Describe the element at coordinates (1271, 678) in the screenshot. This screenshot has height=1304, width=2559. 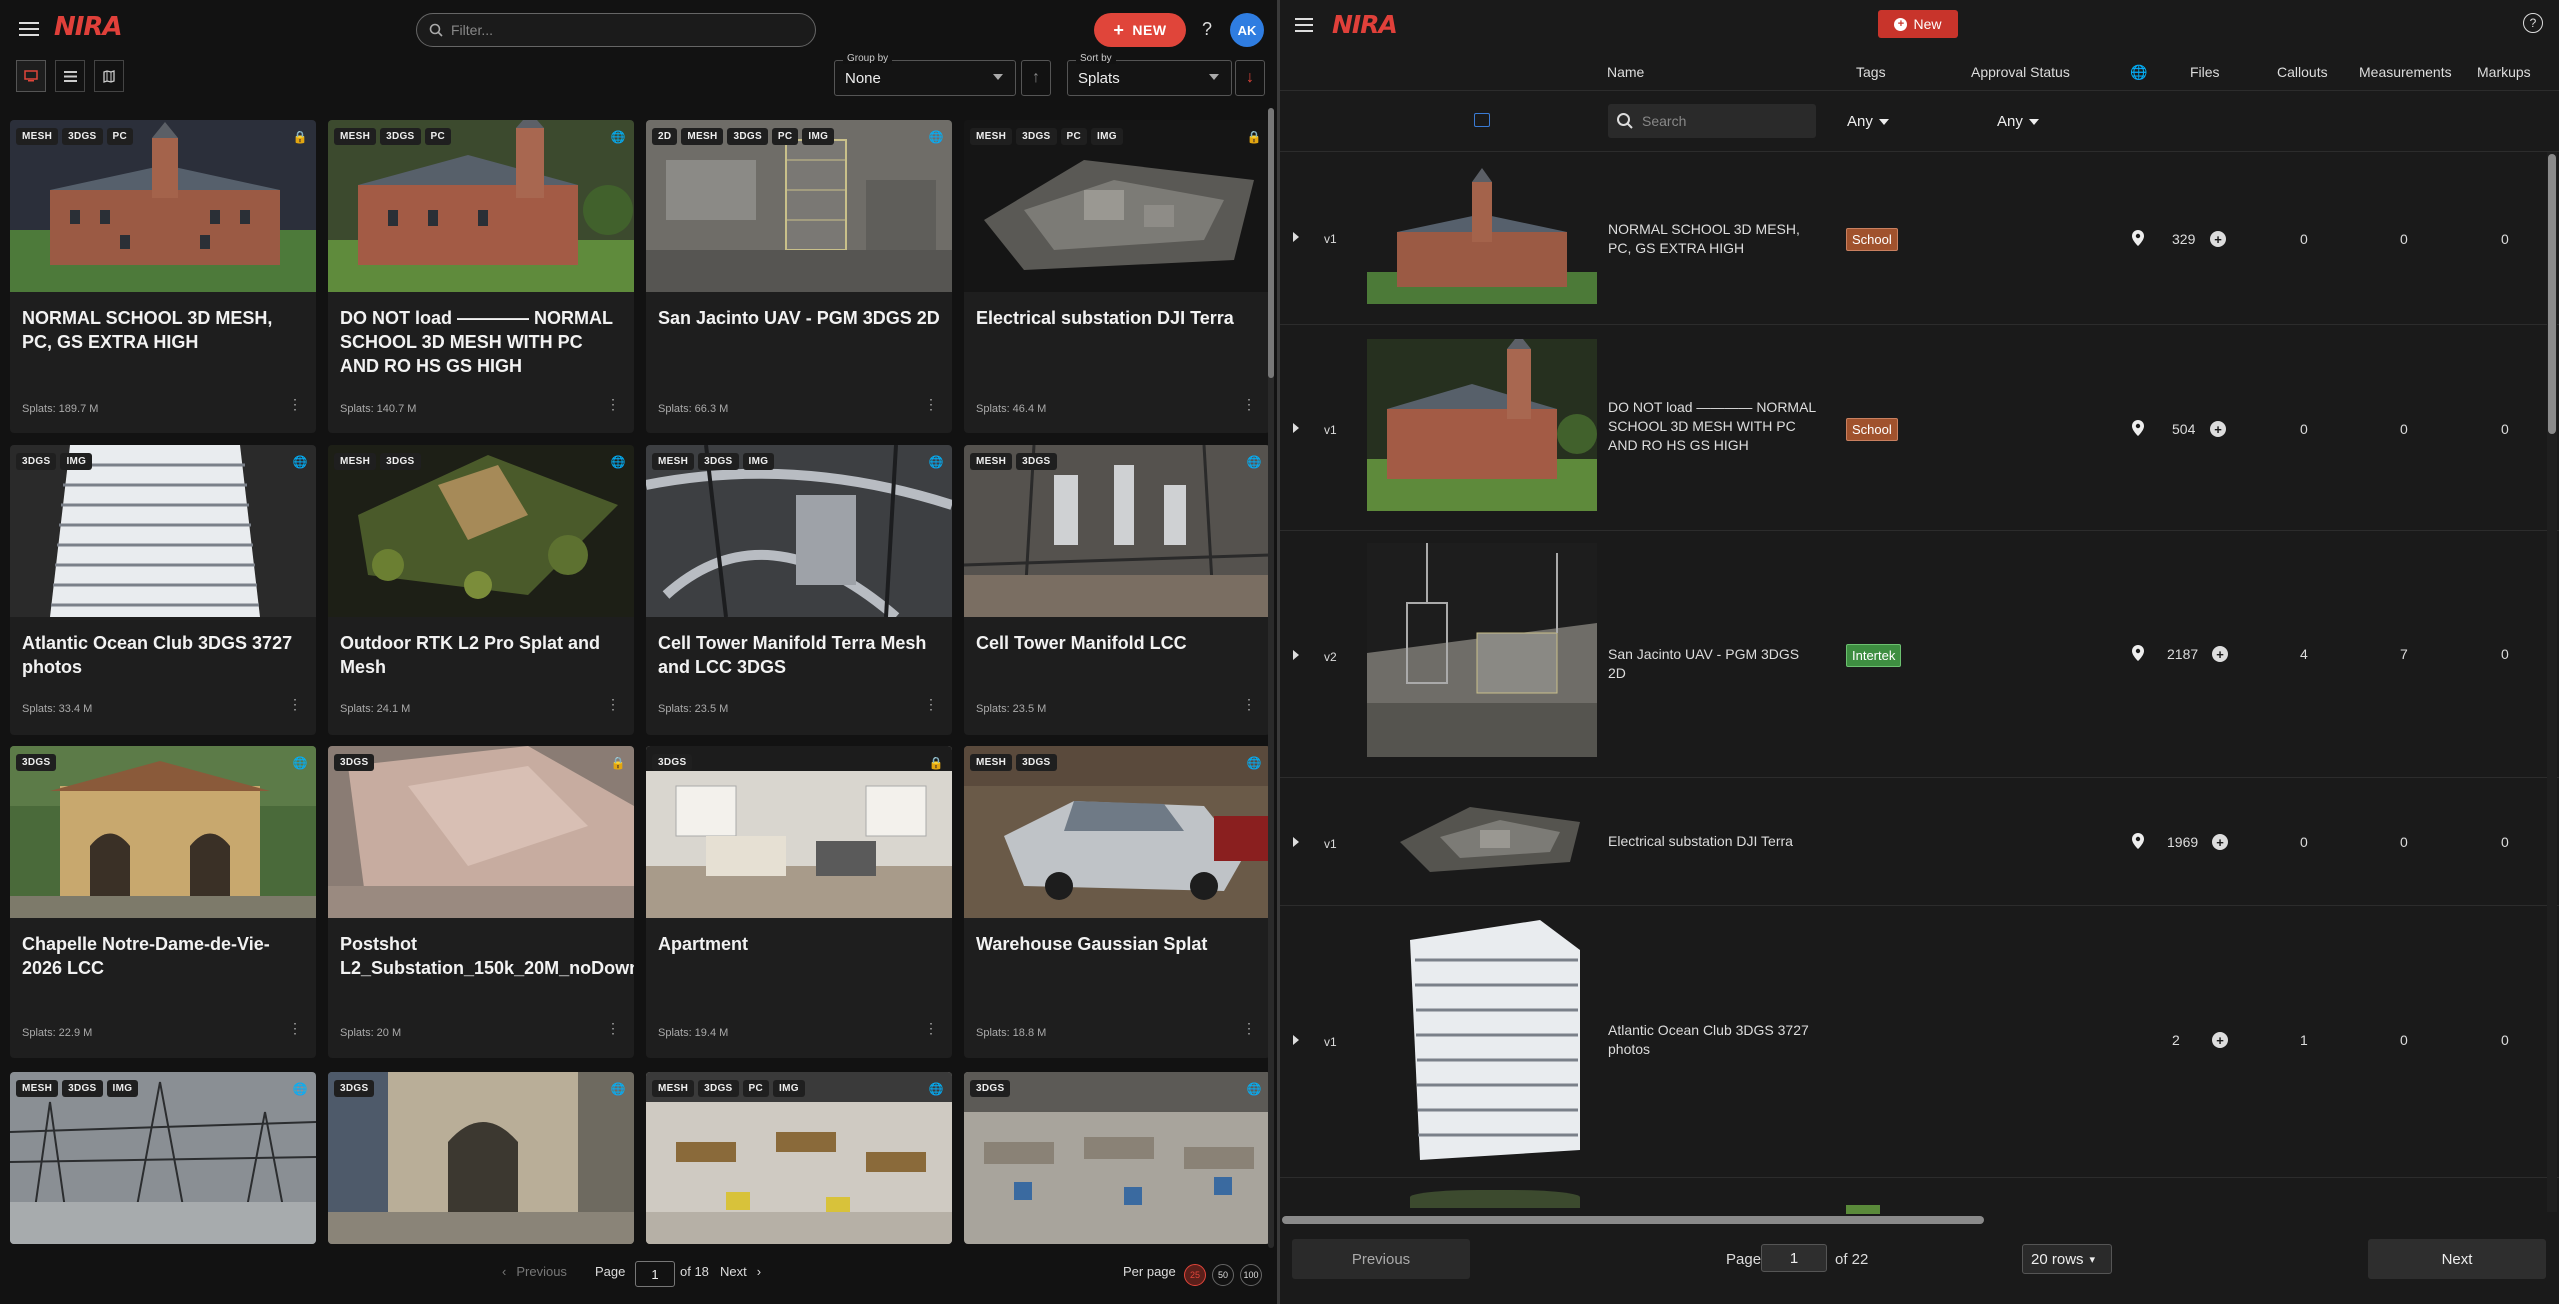
I see `grid-scrollbar` at that location.